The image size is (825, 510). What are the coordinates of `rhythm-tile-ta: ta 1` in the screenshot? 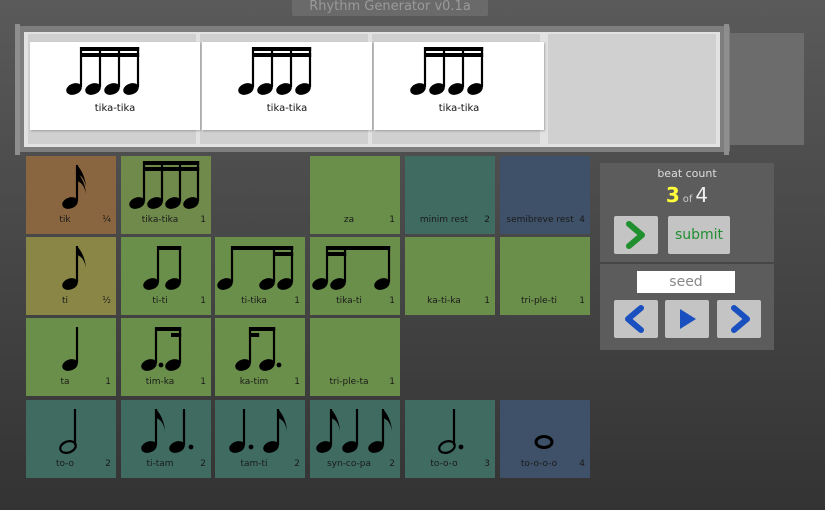 It's located at (71, 357).